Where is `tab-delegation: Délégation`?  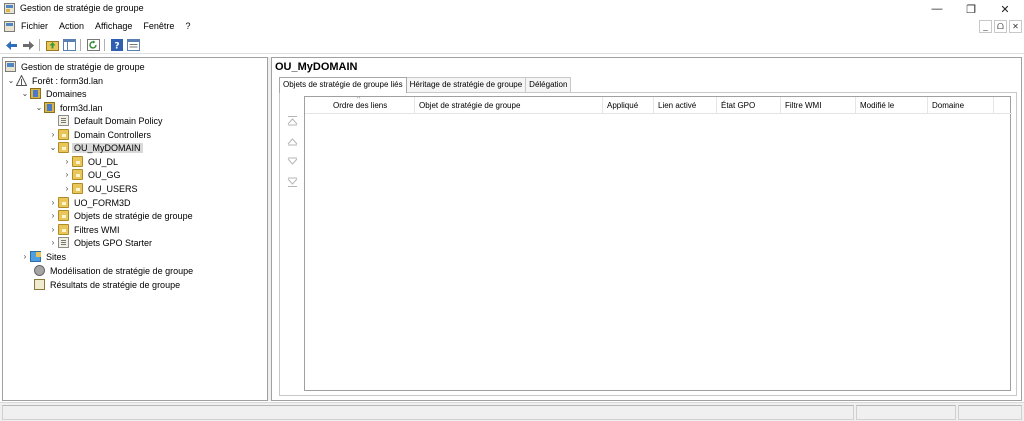 tab-delegation: Délégation is located at coordinates (548, 84).